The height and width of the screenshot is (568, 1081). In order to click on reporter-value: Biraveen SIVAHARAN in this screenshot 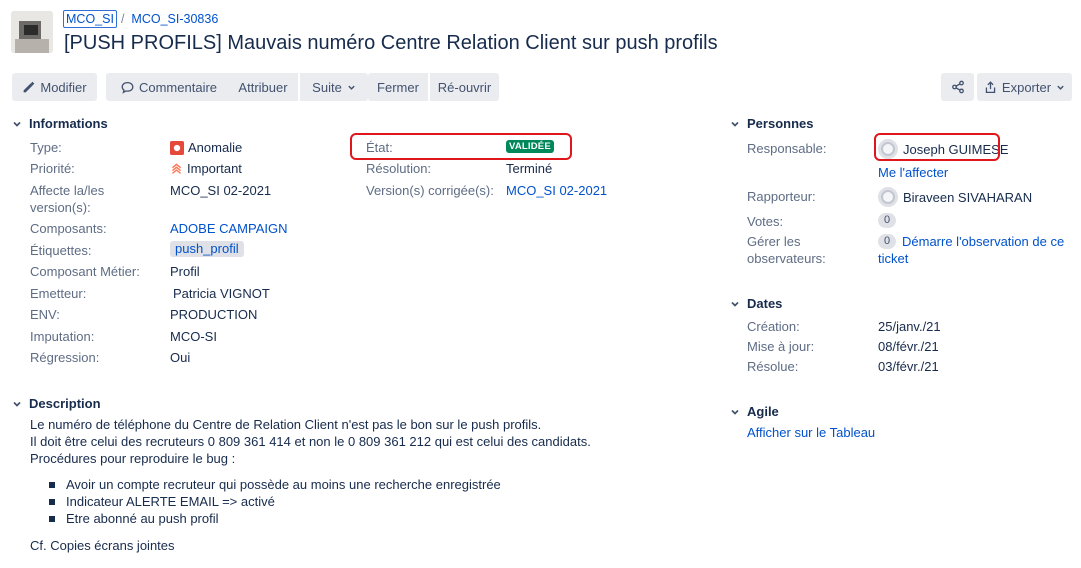, I will do `click(955, 197)`.